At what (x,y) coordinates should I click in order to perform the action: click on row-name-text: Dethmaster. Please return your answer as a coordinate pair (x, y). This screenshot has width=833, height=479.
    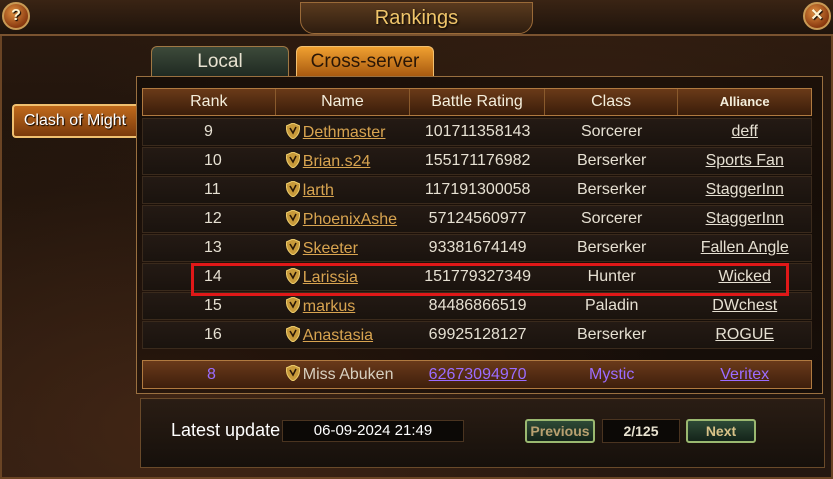
    Looking at the image, I should click on (344, 132).